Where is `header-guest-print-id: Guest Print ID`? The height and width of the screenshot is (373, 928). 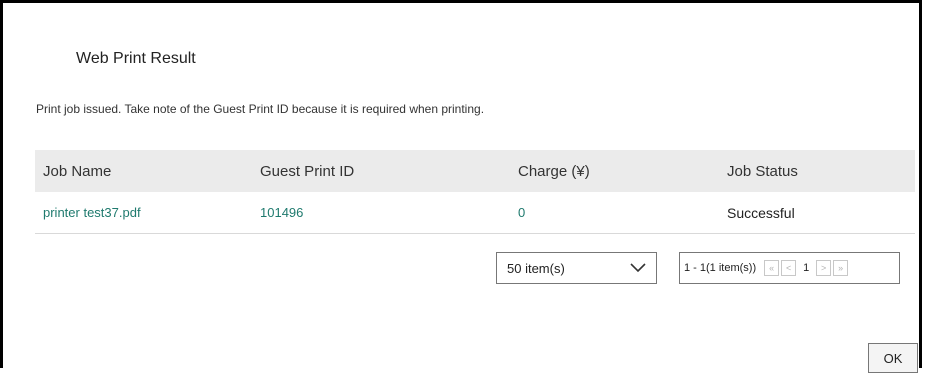
header-guest-print-id: Guest Print ID is located at coordinates (389, 171).